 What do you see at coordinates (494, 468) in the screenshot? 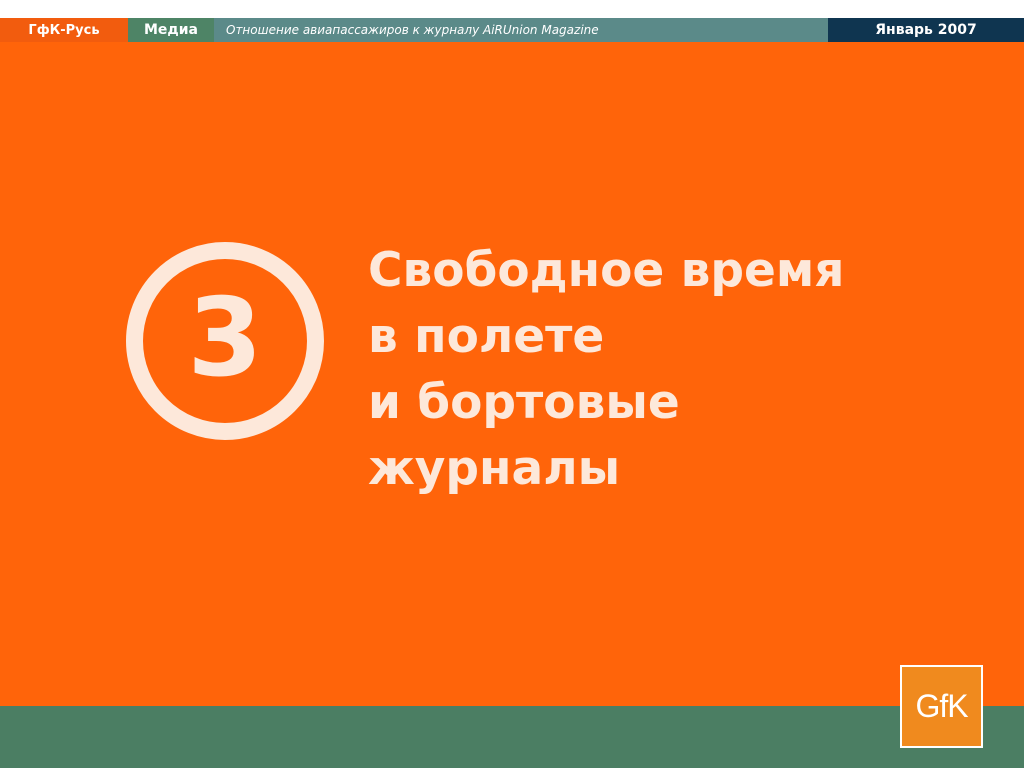
I see `section-title-line: журналы` at bounding box center [494, 468].